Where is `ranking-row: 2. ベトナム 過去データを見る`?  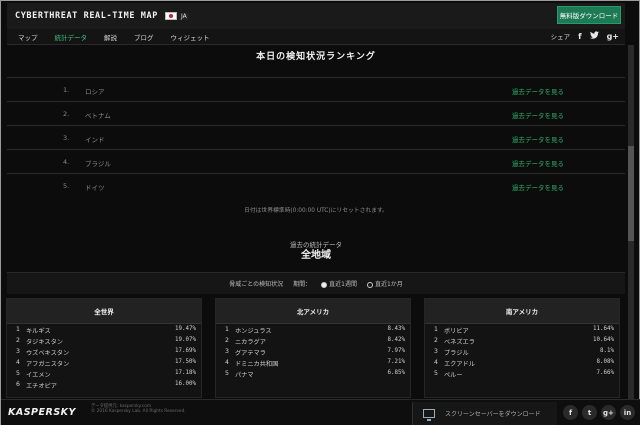 ranking-row: 2. ベトナム 過去データを見る is located at coordinates (316, 113).